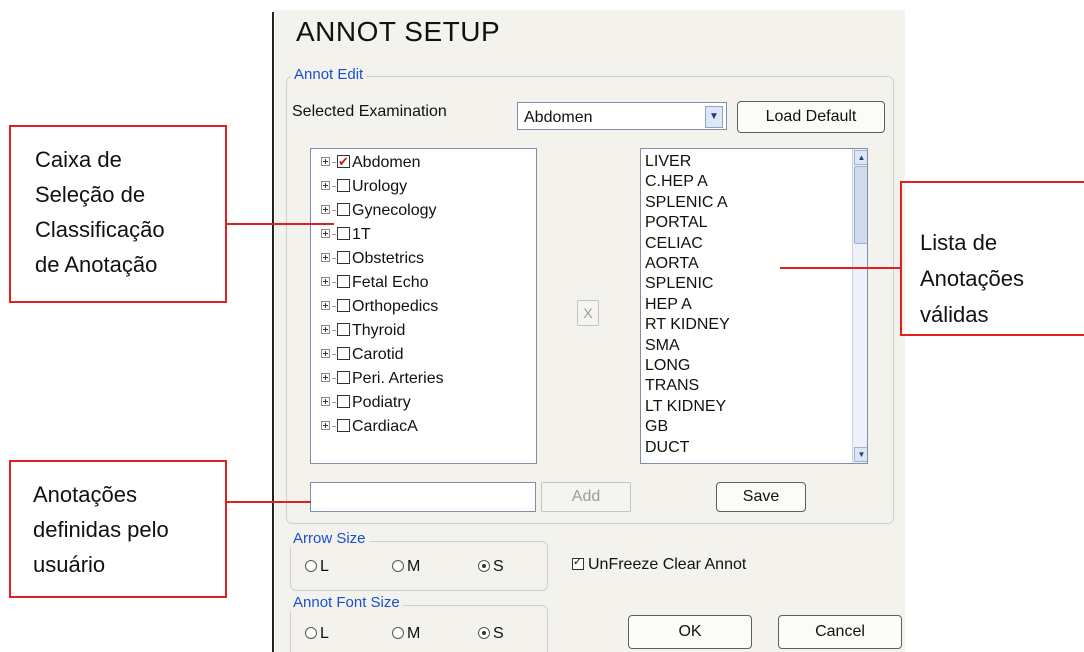 The height and width of the screenshot is (652, 1084). I want to click on unfreeze-clear-annot-checkbox: UnFreeze Clear Annot, so click(659, 564).